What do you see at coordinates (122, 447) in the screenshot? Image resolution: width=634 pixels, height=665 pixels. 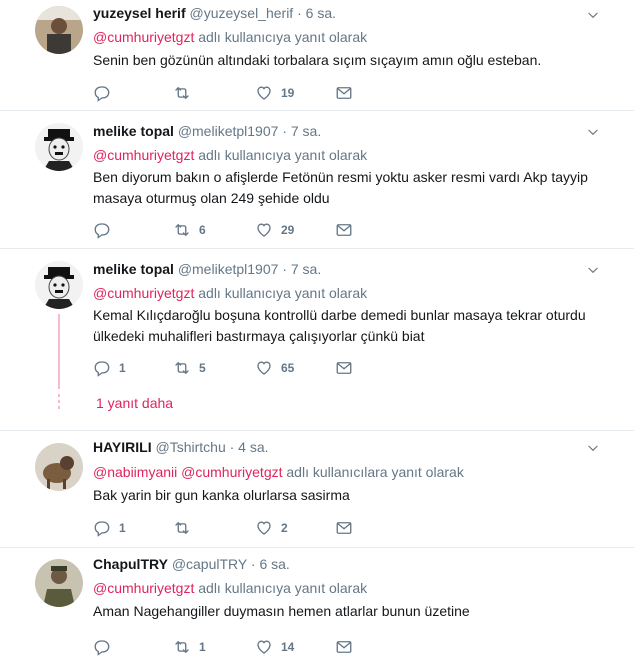 I see `author-name: HAYIRILI` at bounding box center [122, 447].